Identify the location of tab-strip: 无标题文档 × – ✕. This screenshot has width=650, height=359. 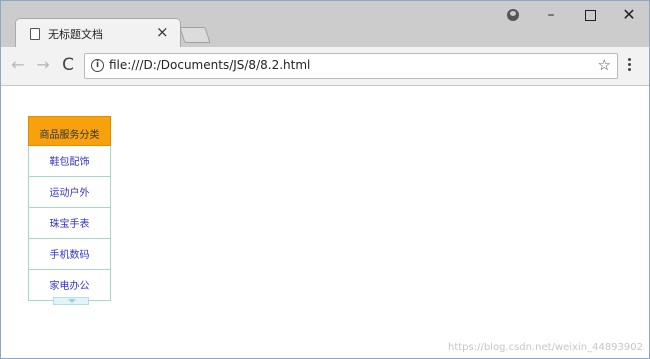
(325, 24).